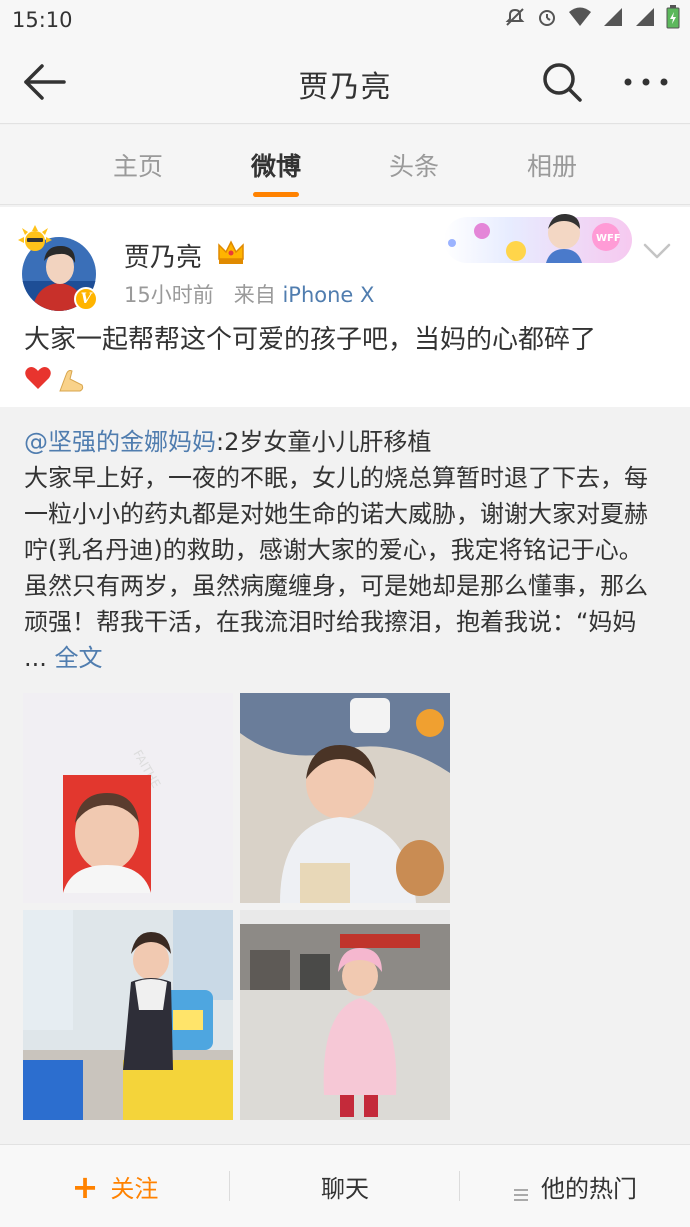 The height and width of the screenshot is (1227, 690). I want to click on status-icons, so click(592, 19).